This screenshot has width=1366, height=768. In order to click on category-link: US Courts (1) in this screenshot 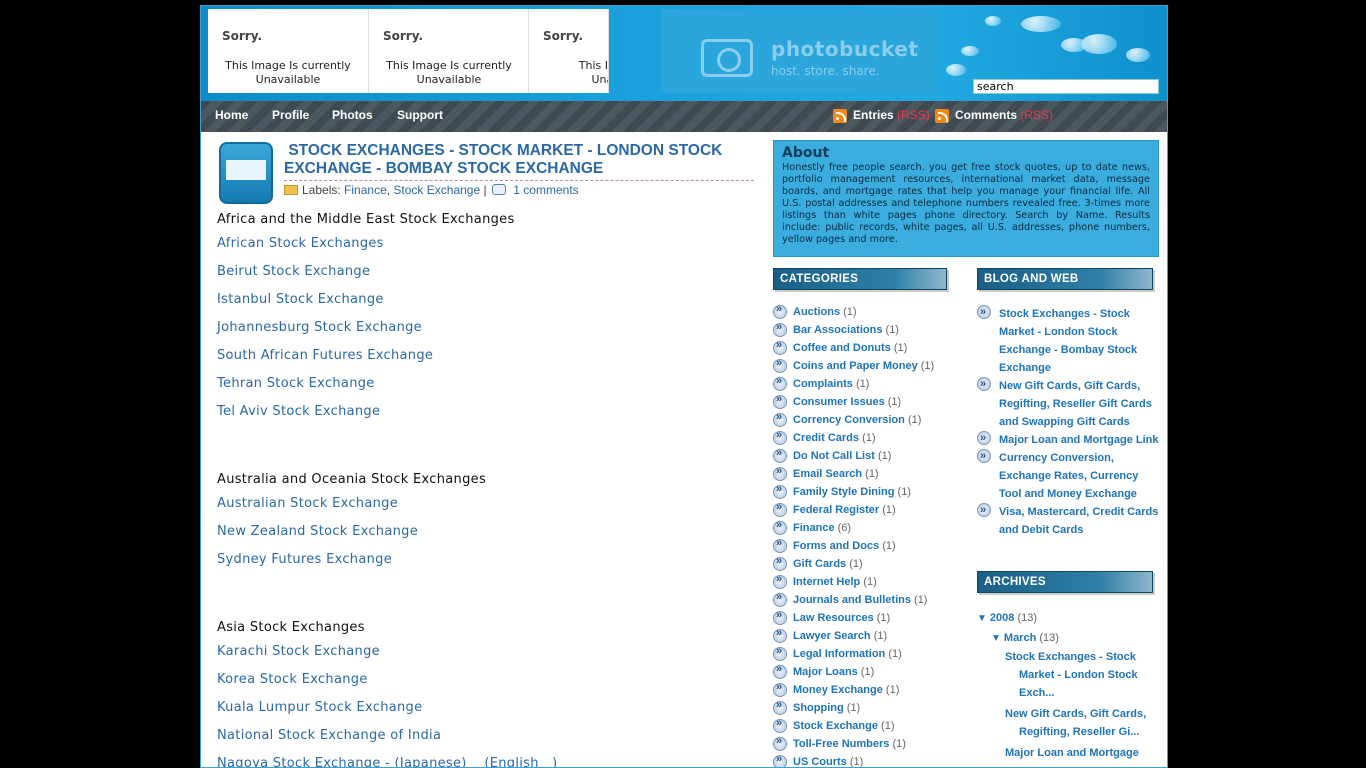, I will do `click(828, 761)`.